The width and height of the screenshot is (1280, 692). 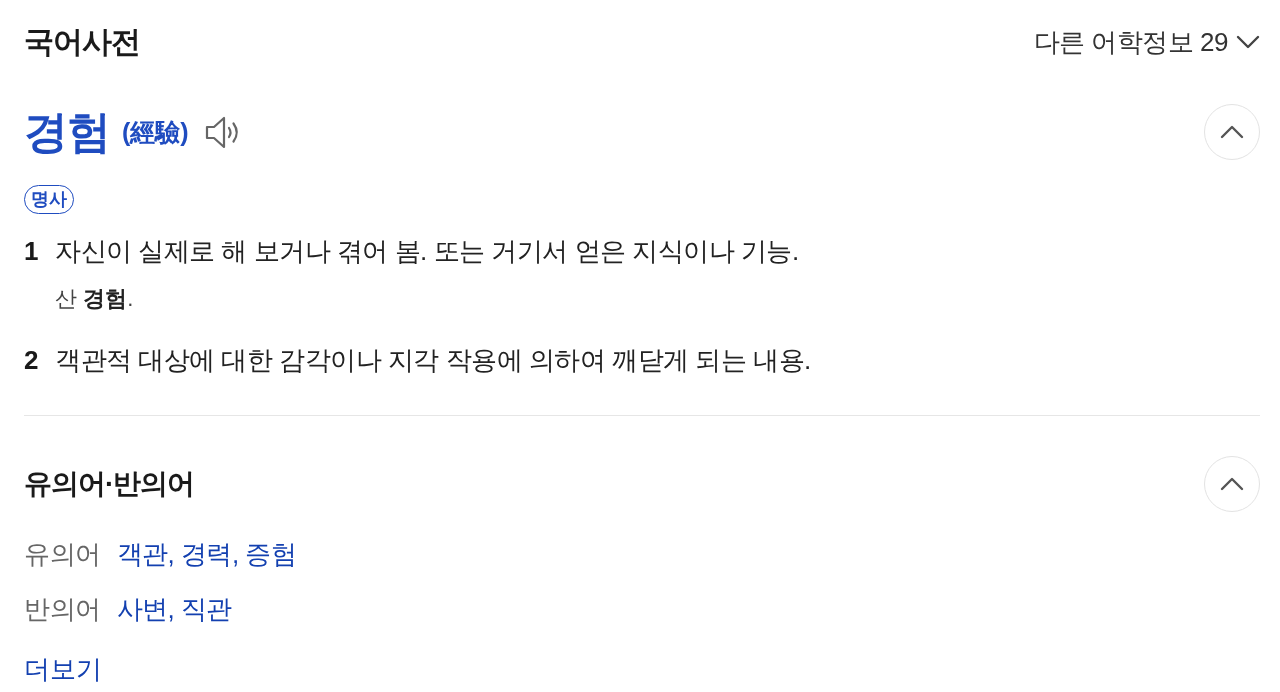 What do you see at coordinates (427, 251) in the screenshot?
I see `definition-text: 자신이 실제로 해 보거나 겪어 봄. 또는 거기서 얻은 지식이나 기능.` at bounding box center [427, 251].